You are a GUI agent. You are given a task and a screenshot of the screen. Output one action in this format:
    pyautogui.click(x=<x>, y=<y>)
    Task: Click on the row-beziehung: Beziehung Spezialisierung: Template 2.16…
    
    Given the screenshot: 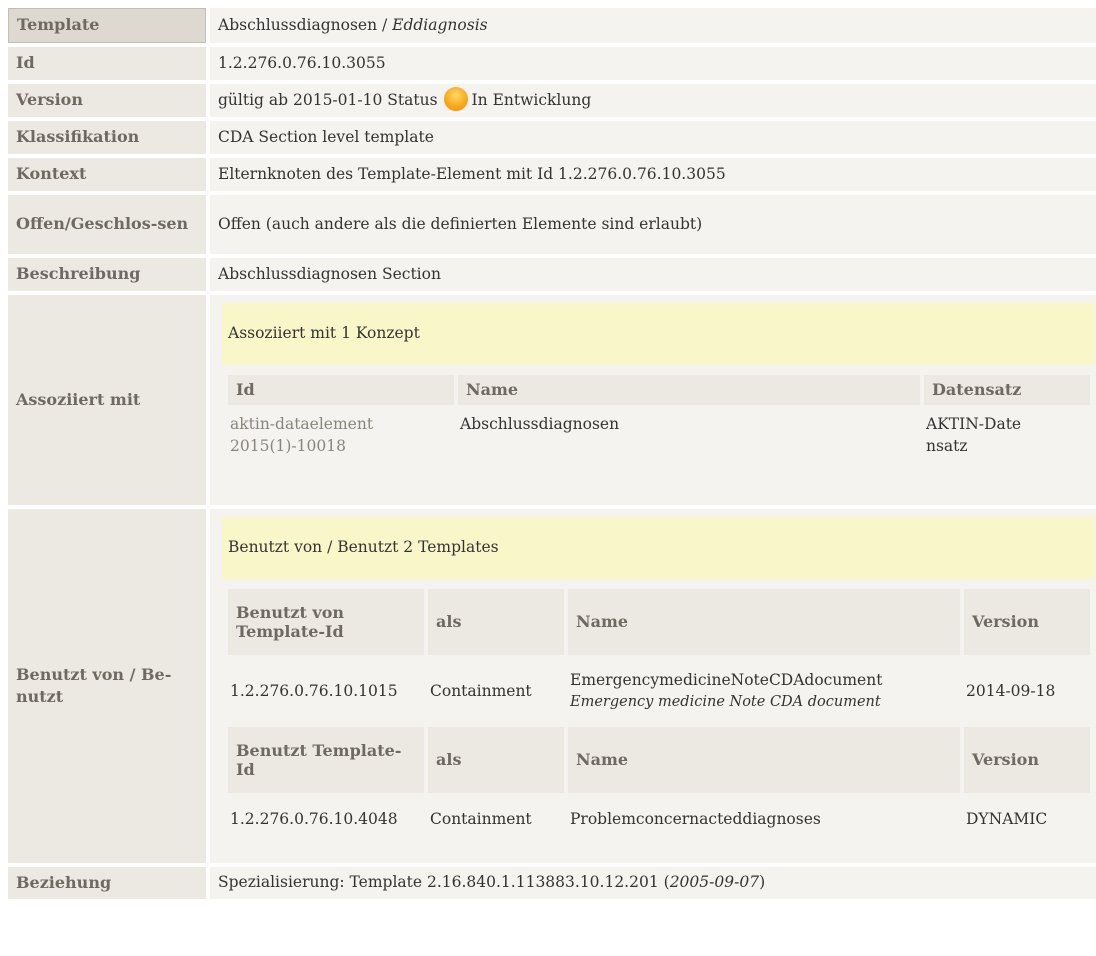 What is the action you would take?
    pyautogui.click(x=552, y=883)
    